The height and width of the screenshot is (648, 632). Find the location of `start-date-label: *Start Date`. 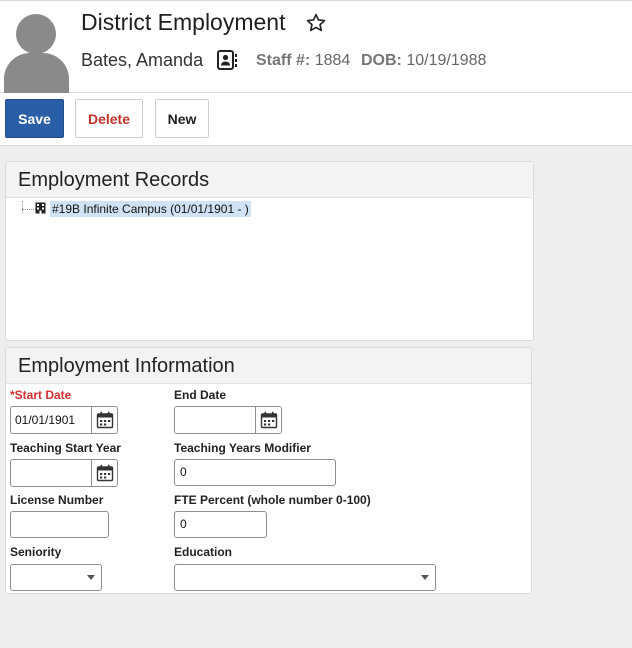

start-date-label: *Start Date is located at coordinates (40, 395).